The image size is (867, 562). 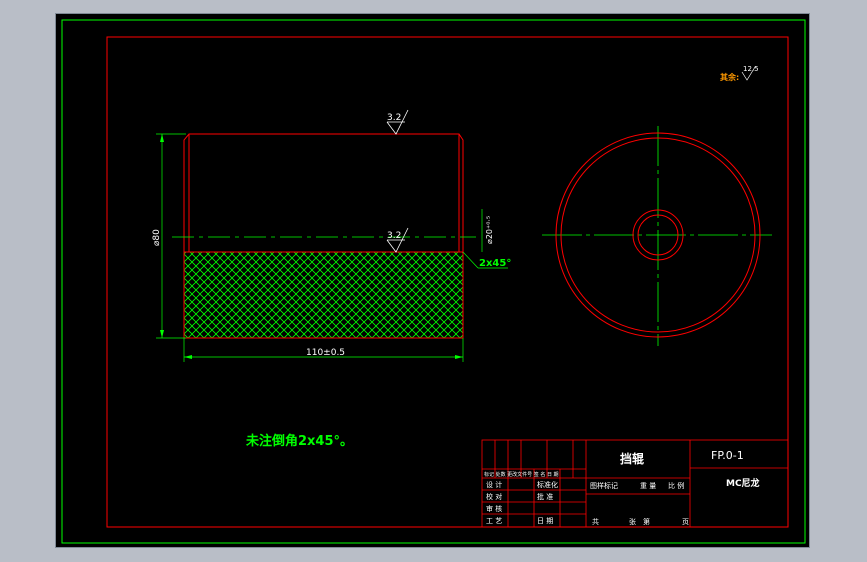 I want to click on part-name: 挡辊, so click(x=632, y=458).